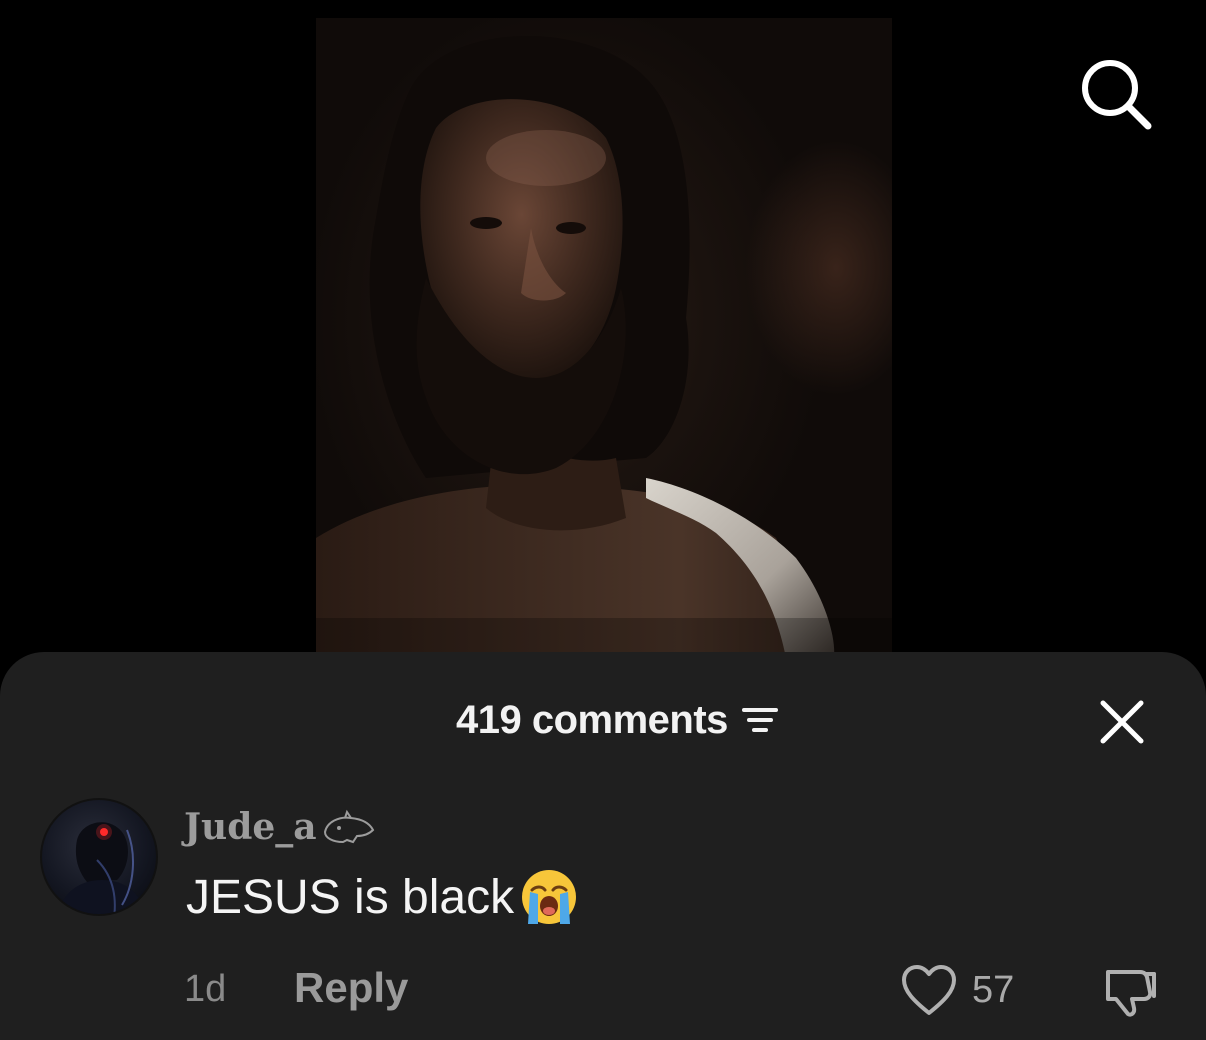  I want to click on comment-username: Jude_a, so click(280, 827).